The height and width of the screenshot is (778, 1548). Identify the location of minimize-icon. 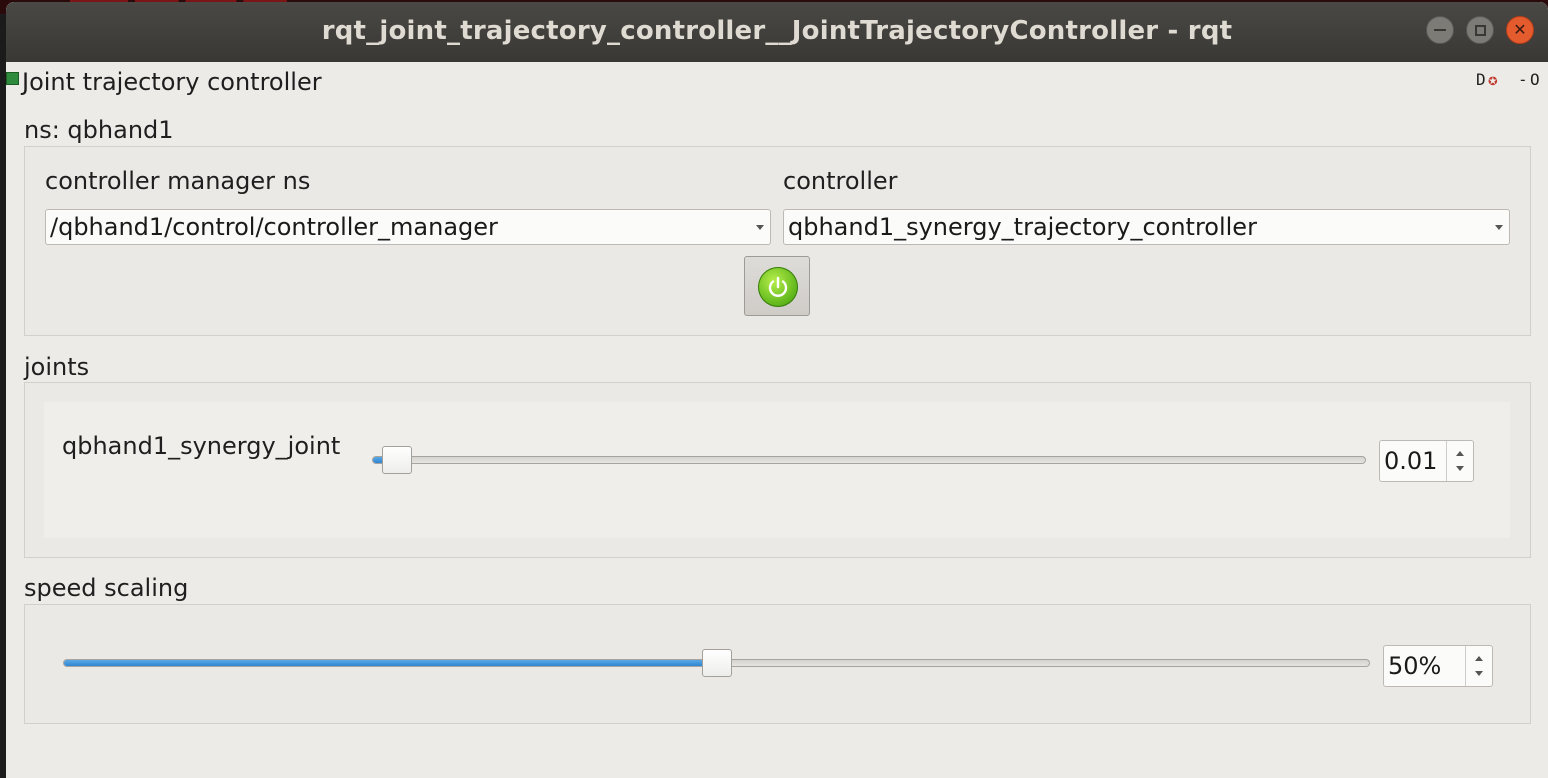
(1440, 30).